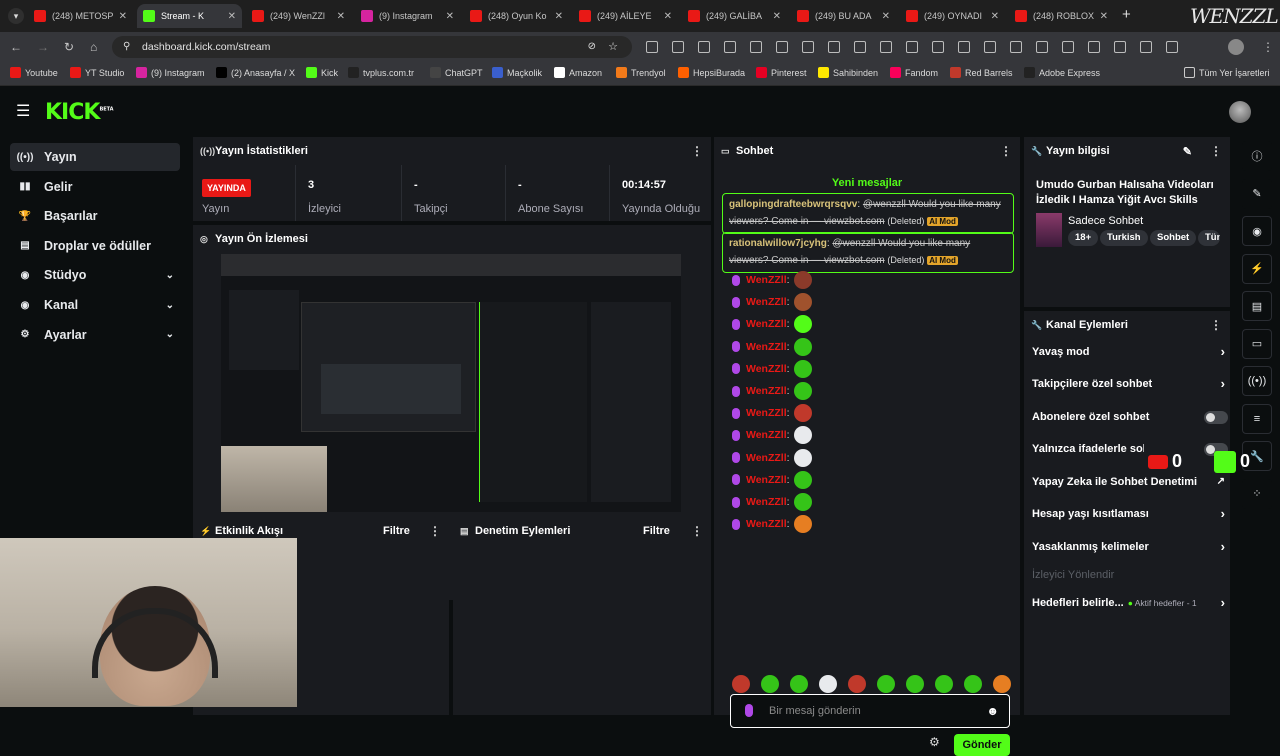 The width and height of the screenshot is (1280, 756). Describe the element at coordinates (912, 47) in the screenshot. I see `trash-icon` at that location.